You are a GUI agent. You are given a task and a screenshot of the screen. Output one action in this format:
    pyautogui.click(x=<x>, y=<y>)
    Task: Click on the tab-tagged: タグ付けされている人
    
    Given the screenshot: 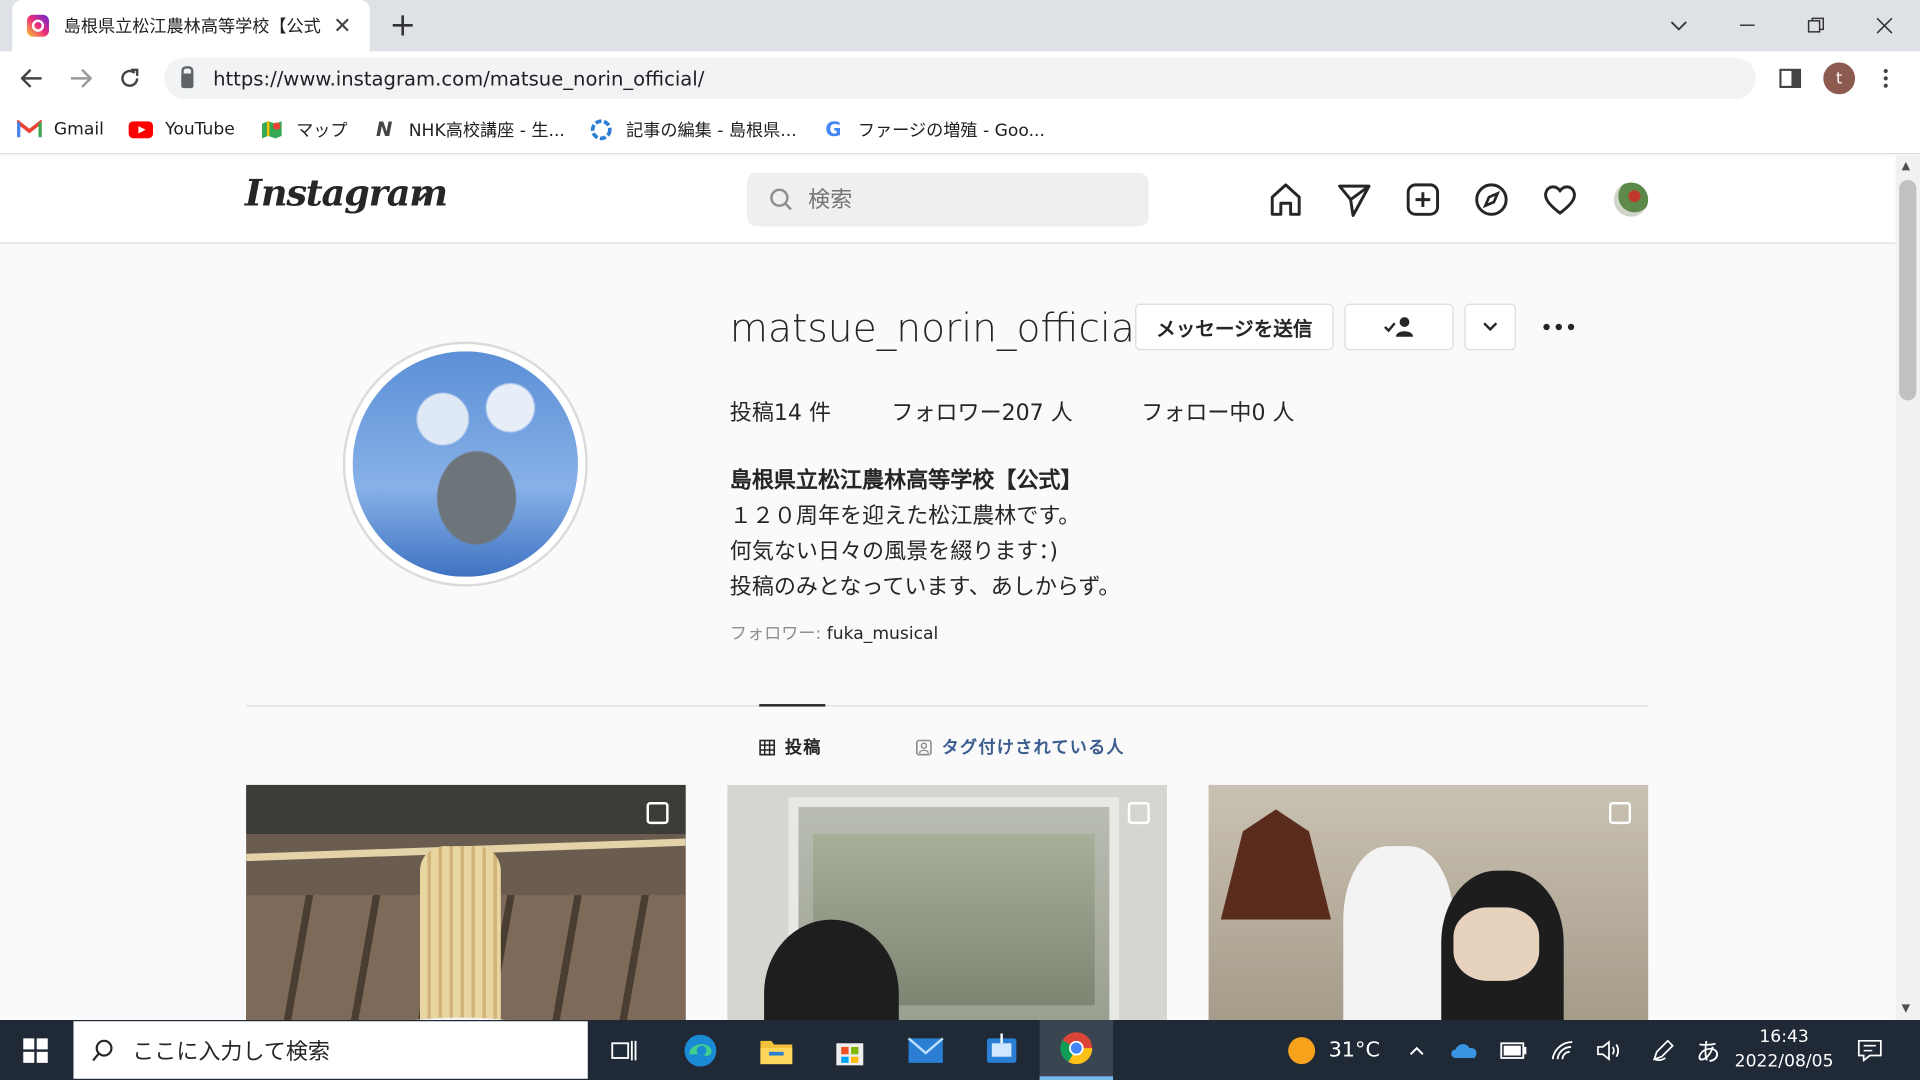 What is the action you would take?
    pyautogui.click(x=1020, y=747)
    